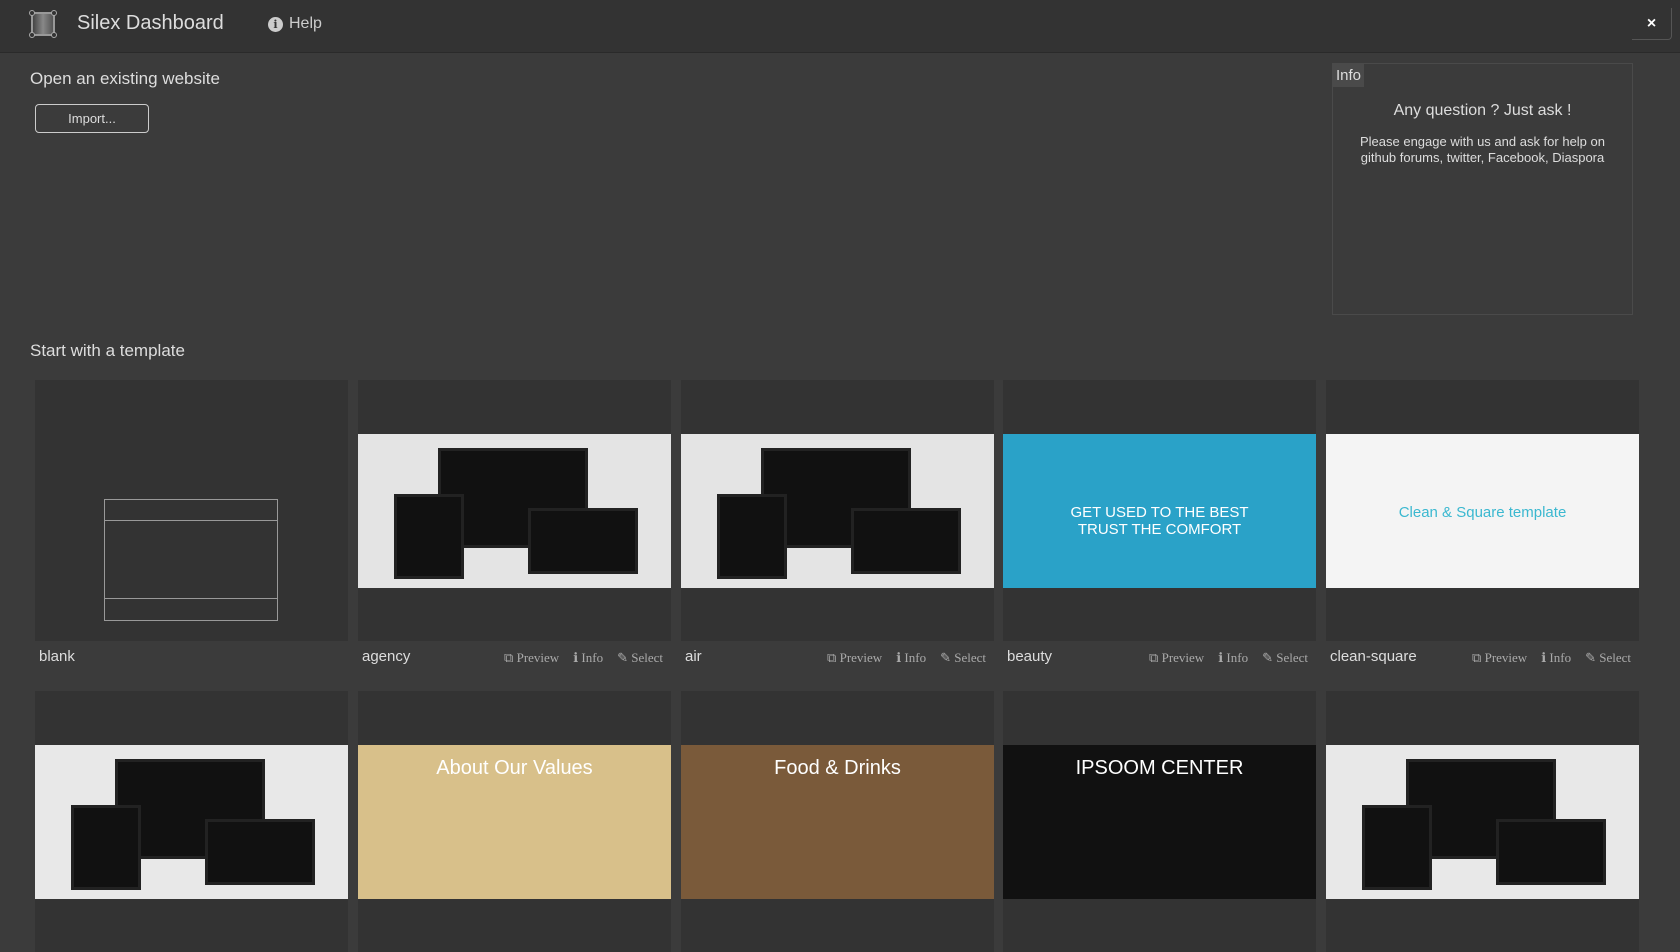 This screenshot has width=1680, height=952. What do you see at coordinates (837, 768) in the screenshot?
I see `thumbnail-text: Food & Drinks` at bounding box center [837, 768].